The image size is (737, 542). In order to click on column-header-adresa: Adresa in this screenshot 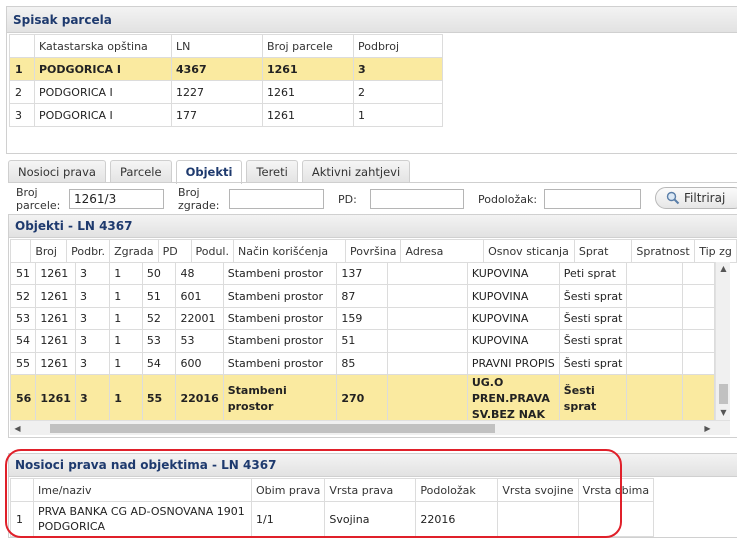, I will do `click(442, 251)`.